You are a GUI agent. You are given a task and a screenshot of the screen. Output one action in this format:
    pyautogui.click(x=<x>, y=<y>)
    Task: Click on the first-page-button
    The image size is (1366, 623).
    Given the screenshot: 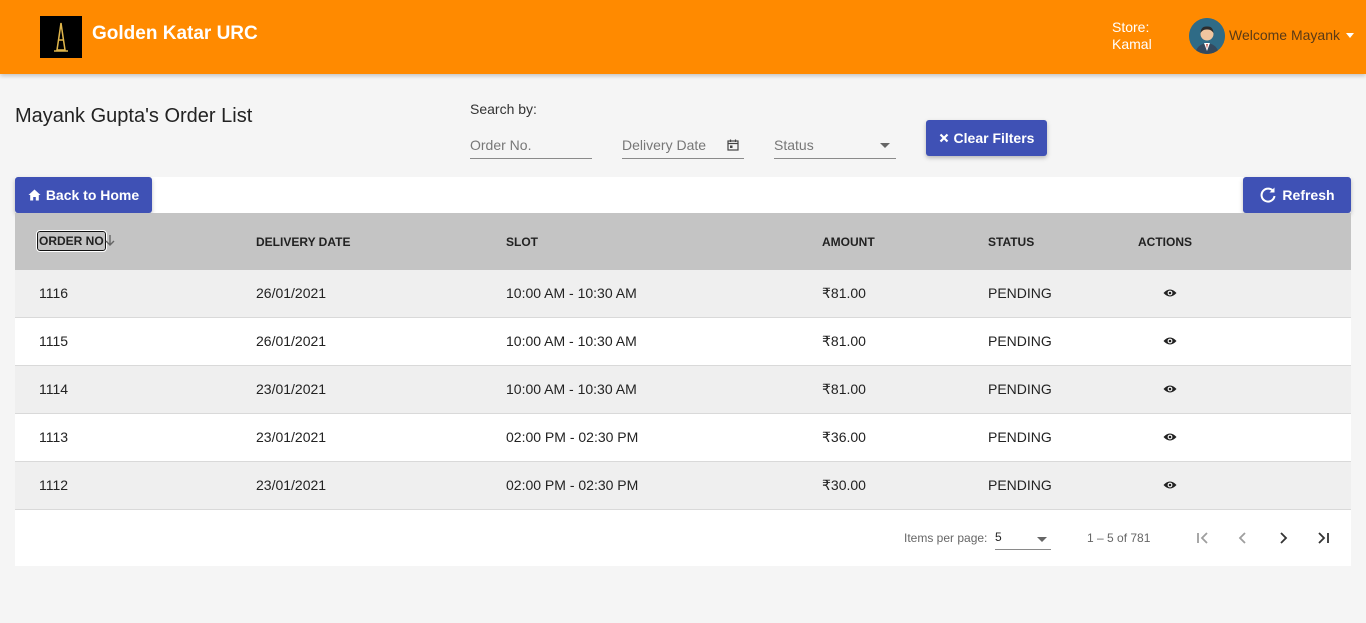 What is the action you would take?
    pyautogui.click(x=1203, y=538)
    